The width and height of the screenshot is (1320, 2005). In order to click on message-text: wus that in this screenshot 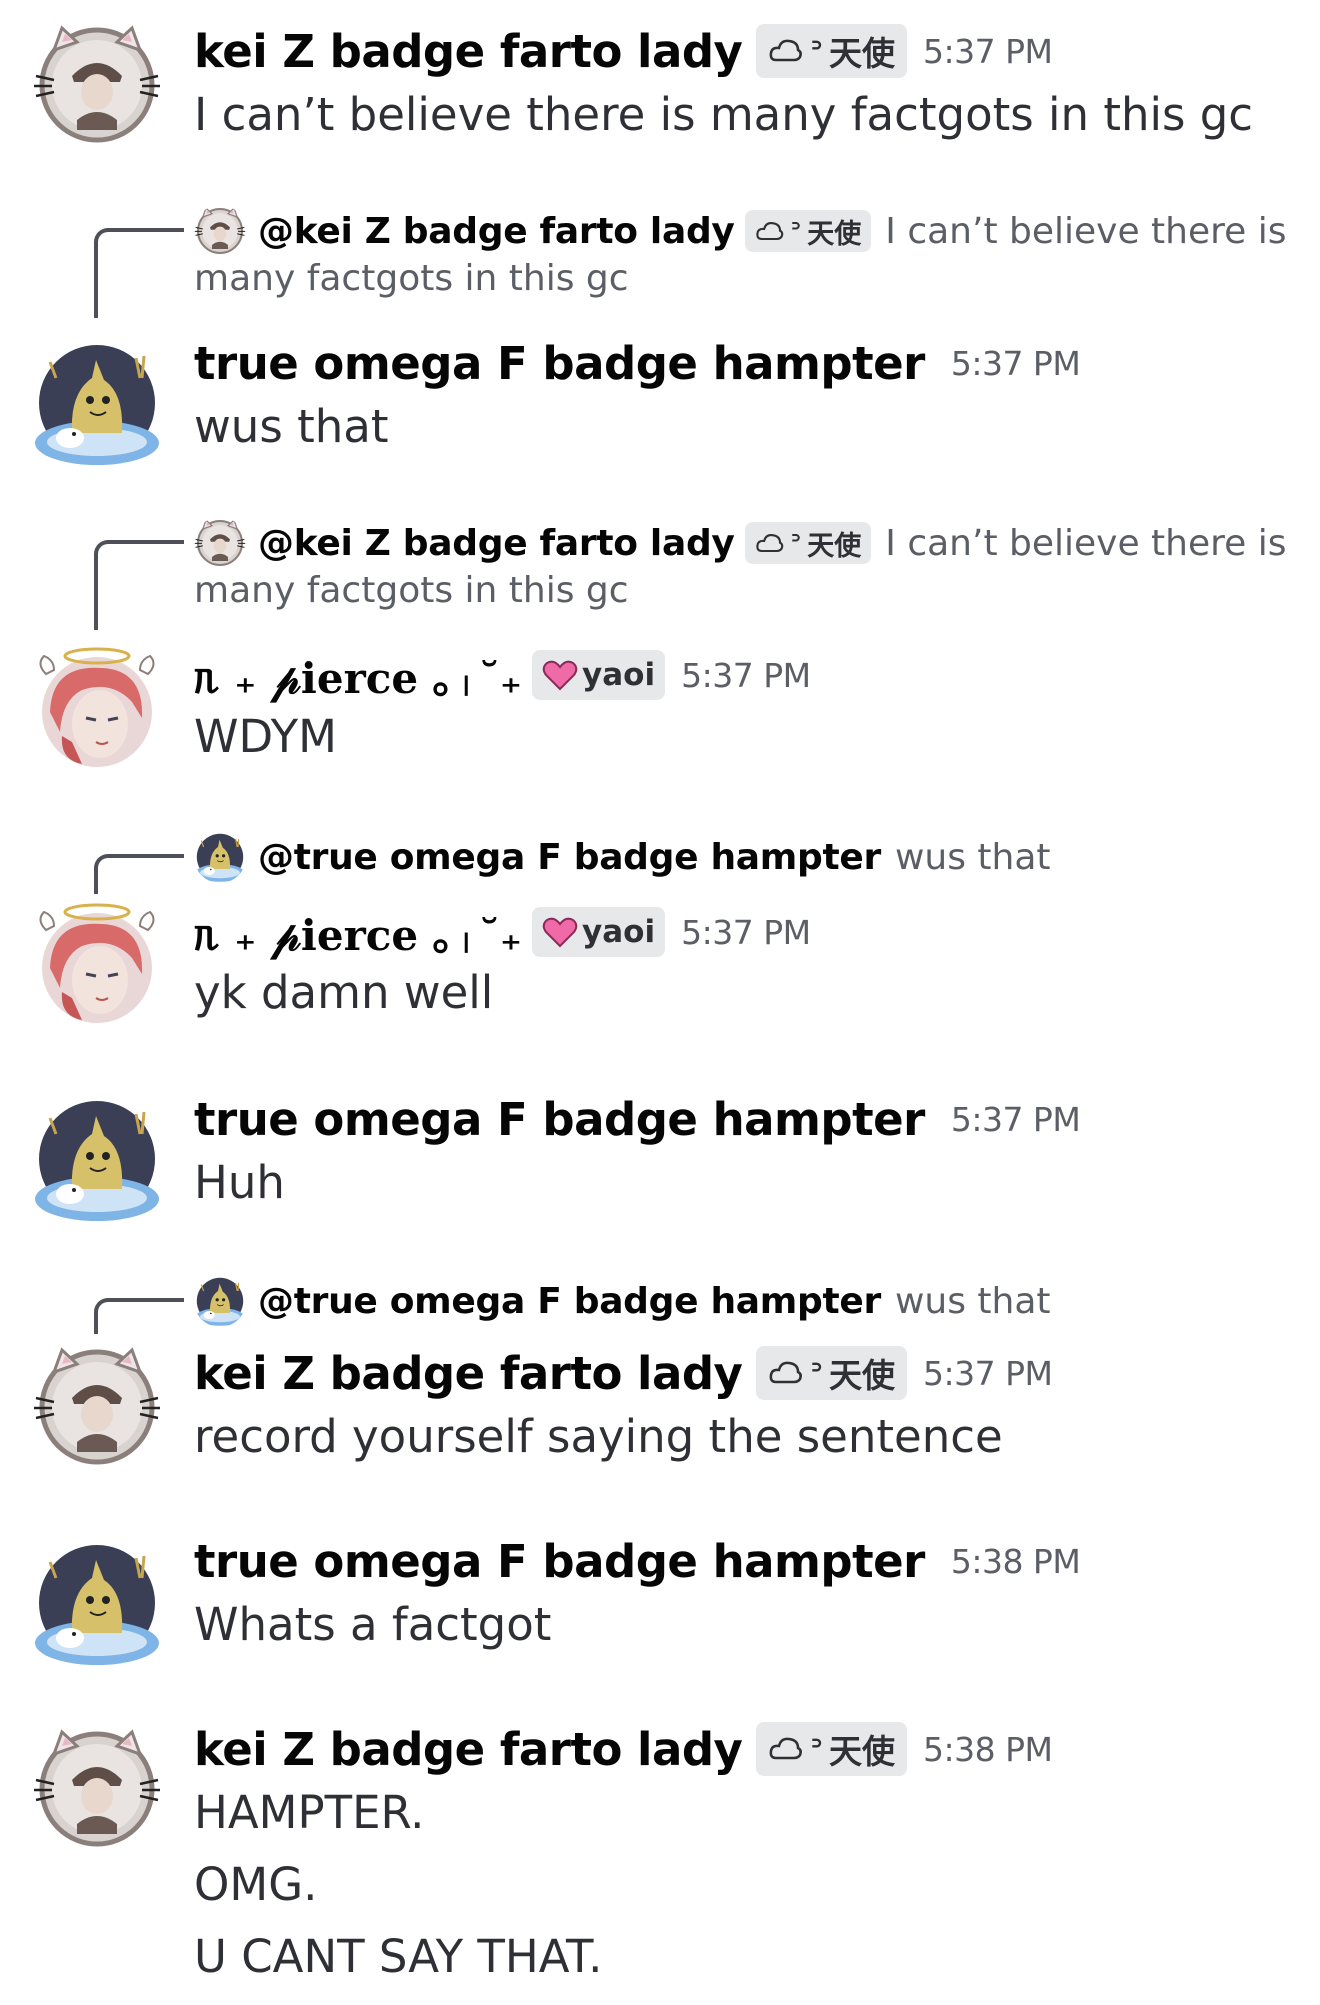, I will do `click(291, 426)`.